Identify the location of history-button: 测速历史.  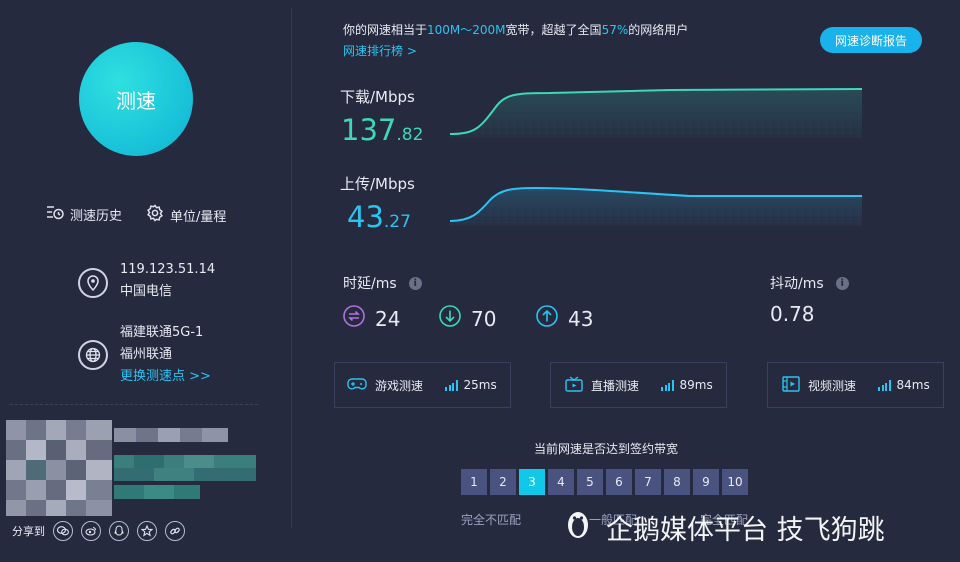
(84, 214).